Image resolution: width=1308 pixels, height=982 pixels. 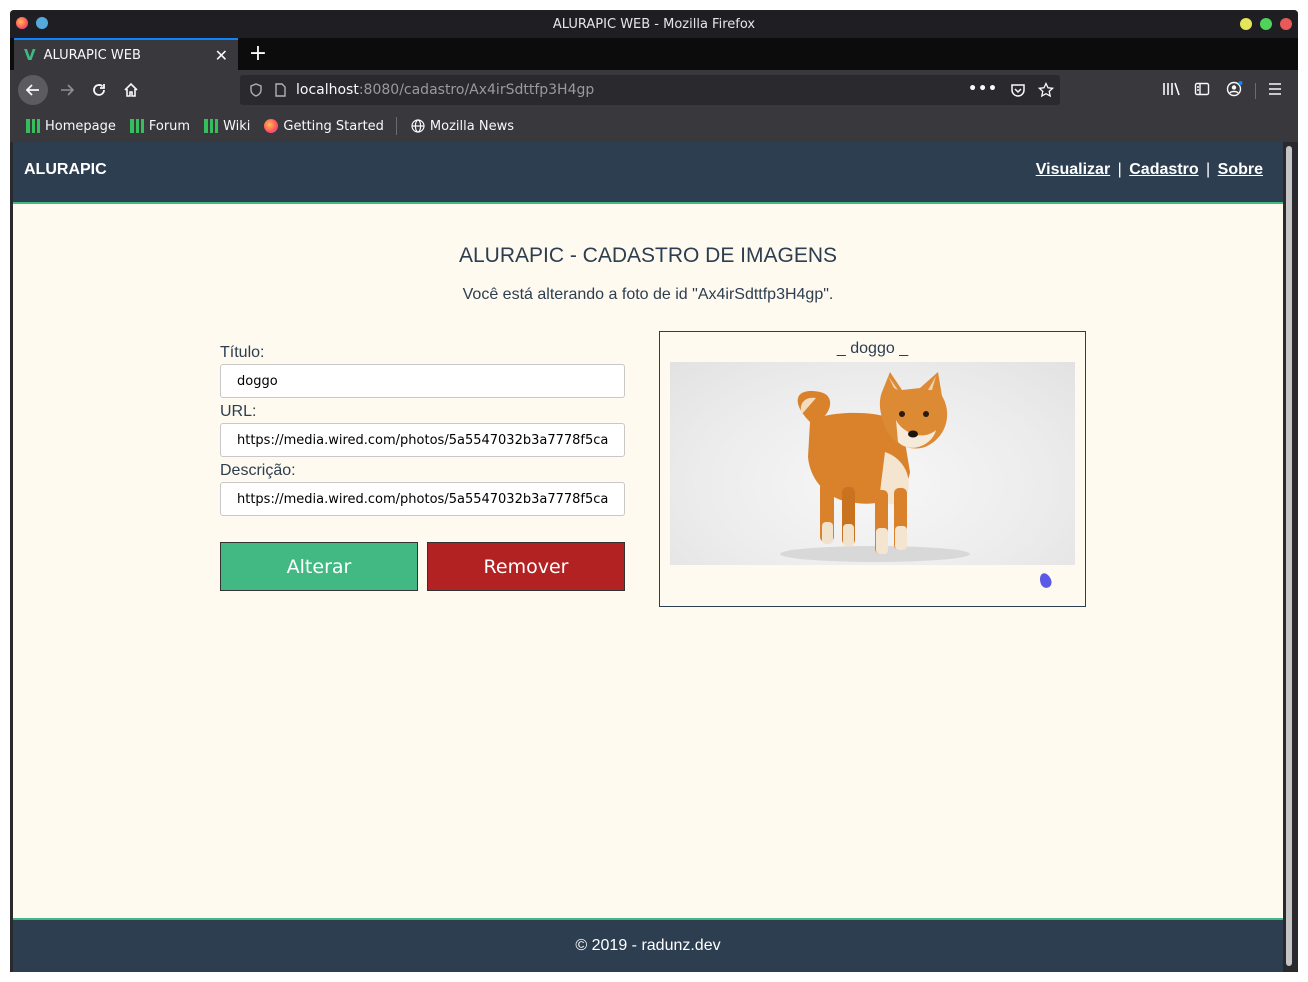 I want to click on hamburger-menu-icon, so click(x=1275, y=89).